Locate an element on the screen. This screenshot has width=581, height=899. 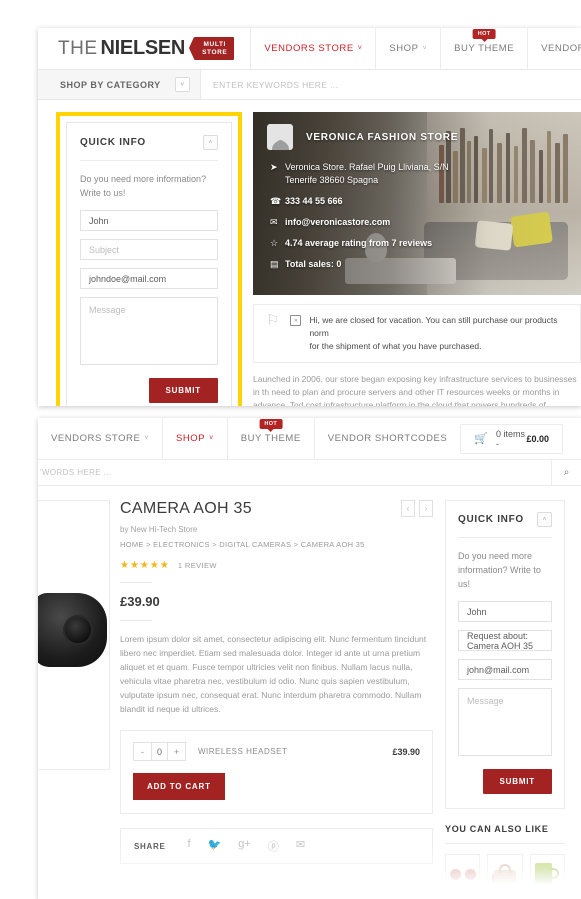
store-rating-row: ☆ 4.74 average rating from 7 reviews is located at coordinates (424, 243).